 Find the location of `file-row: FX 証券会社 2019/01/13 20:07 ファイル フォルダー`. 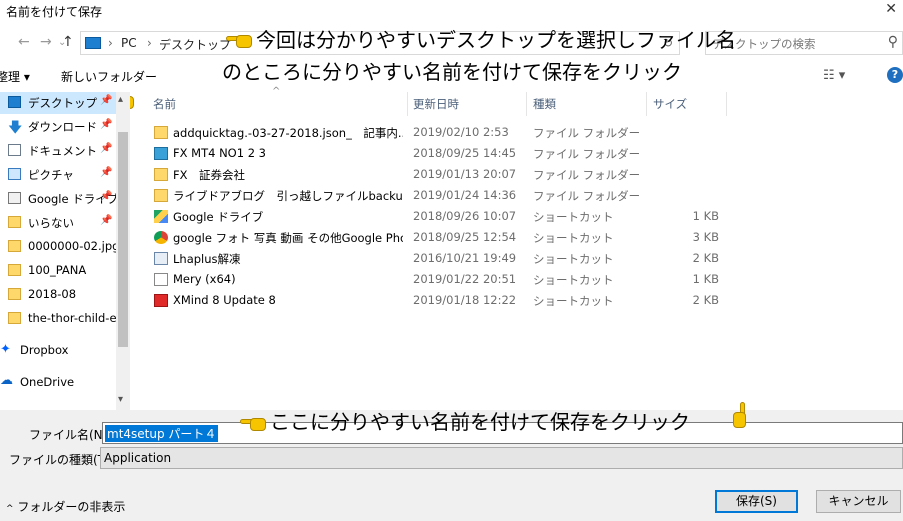

file-row: FX 証券会社 2019/01/13 20:07 ファイル フォルダー is located at coordinates (440, 175).